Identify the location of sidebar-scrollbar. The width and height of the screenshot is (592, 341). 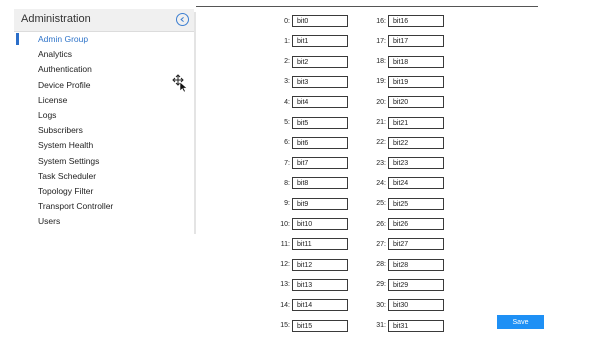
(195, 123).